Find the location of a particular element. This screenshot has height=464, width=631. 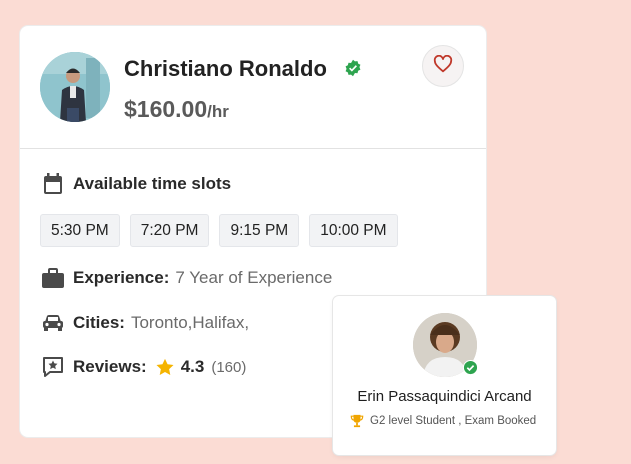

trophy-icon is located at coordinates (357, 421).